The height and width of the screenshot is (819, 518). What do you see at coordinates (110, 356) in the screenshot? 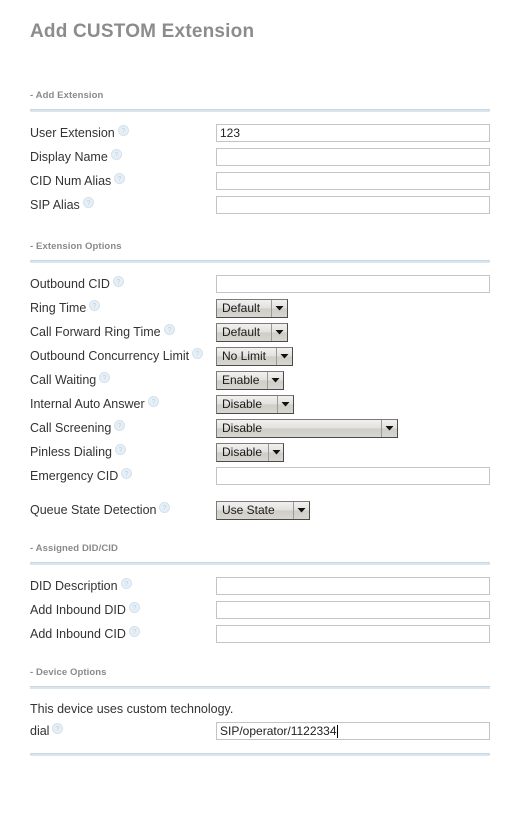
I see `label-outbound-concurrency-limit: Outbound Concurrency Limit` at bounding box center [110, 356].